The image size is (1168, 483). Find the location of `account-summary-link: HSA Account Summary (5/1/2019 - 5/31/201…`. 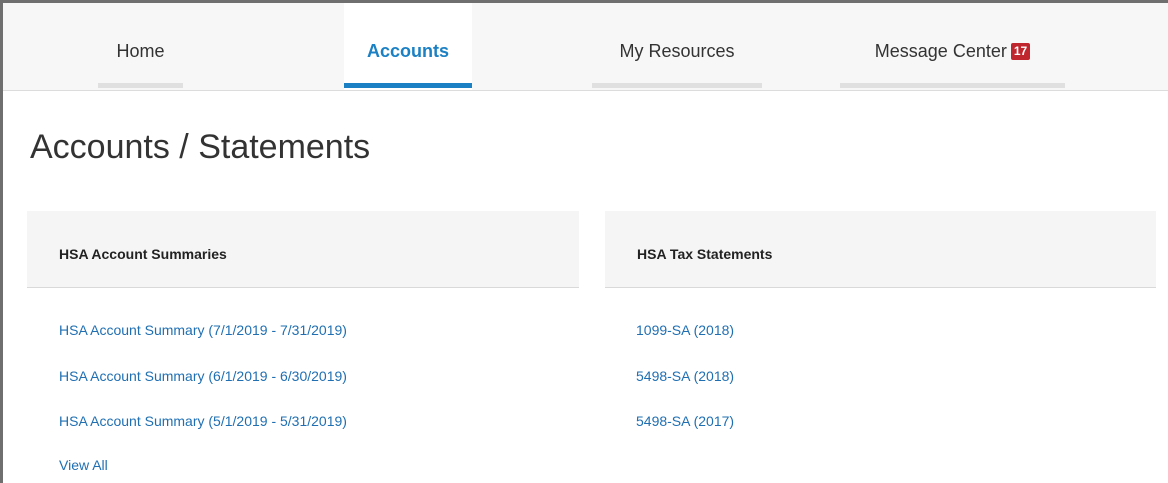

account-summary-link: HSA Account Summary (5/1/2019 - 5/31/201… is located at coordinates (203, 421).